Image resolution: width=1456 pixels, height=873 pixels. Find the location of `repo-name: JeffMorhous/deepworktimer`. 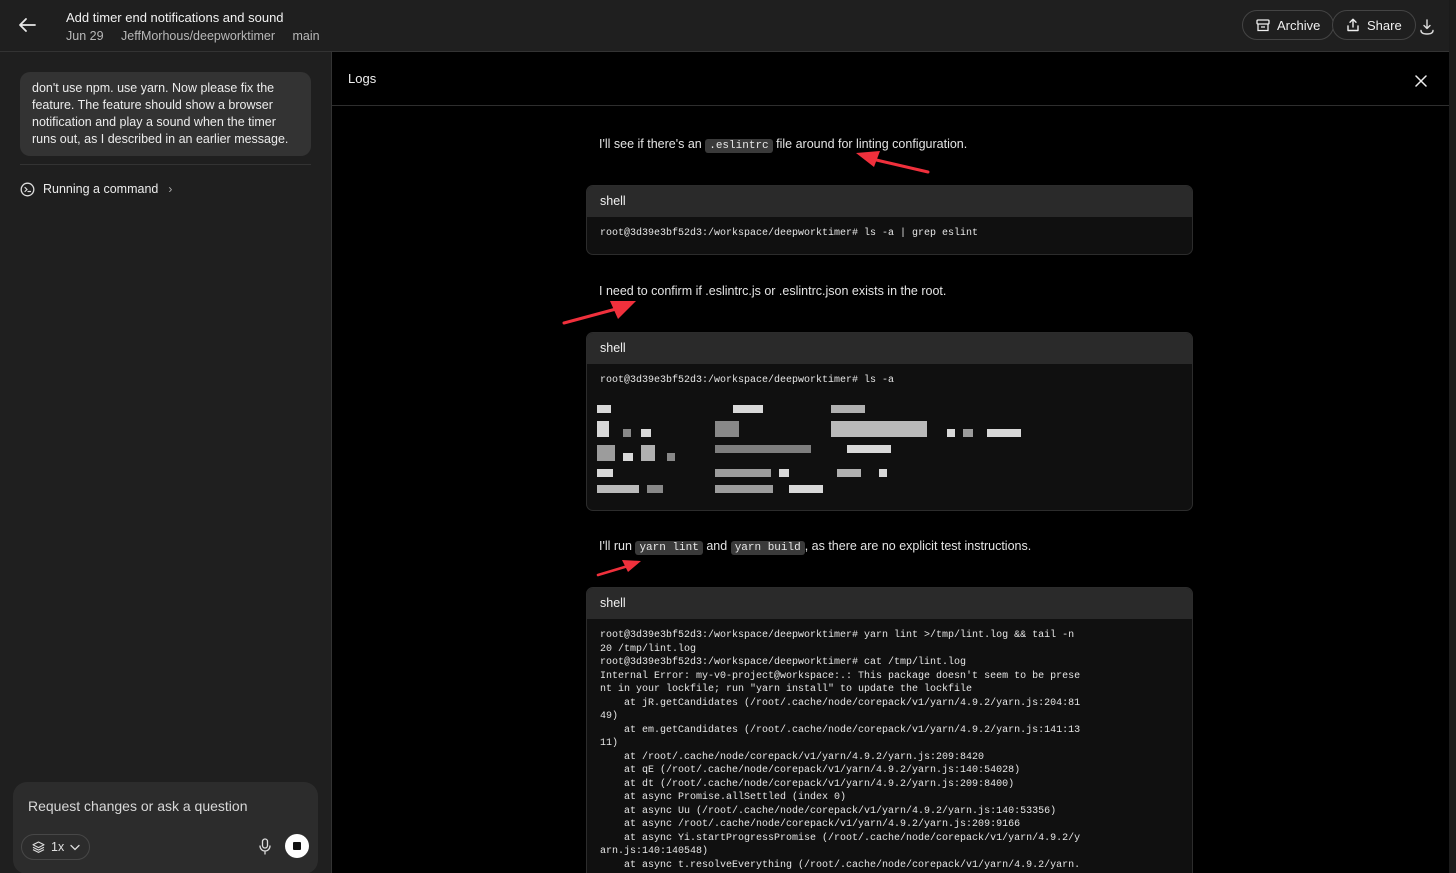

repo-name: JeffMorhous/deepworktimer is located at coordinates (198, 36).